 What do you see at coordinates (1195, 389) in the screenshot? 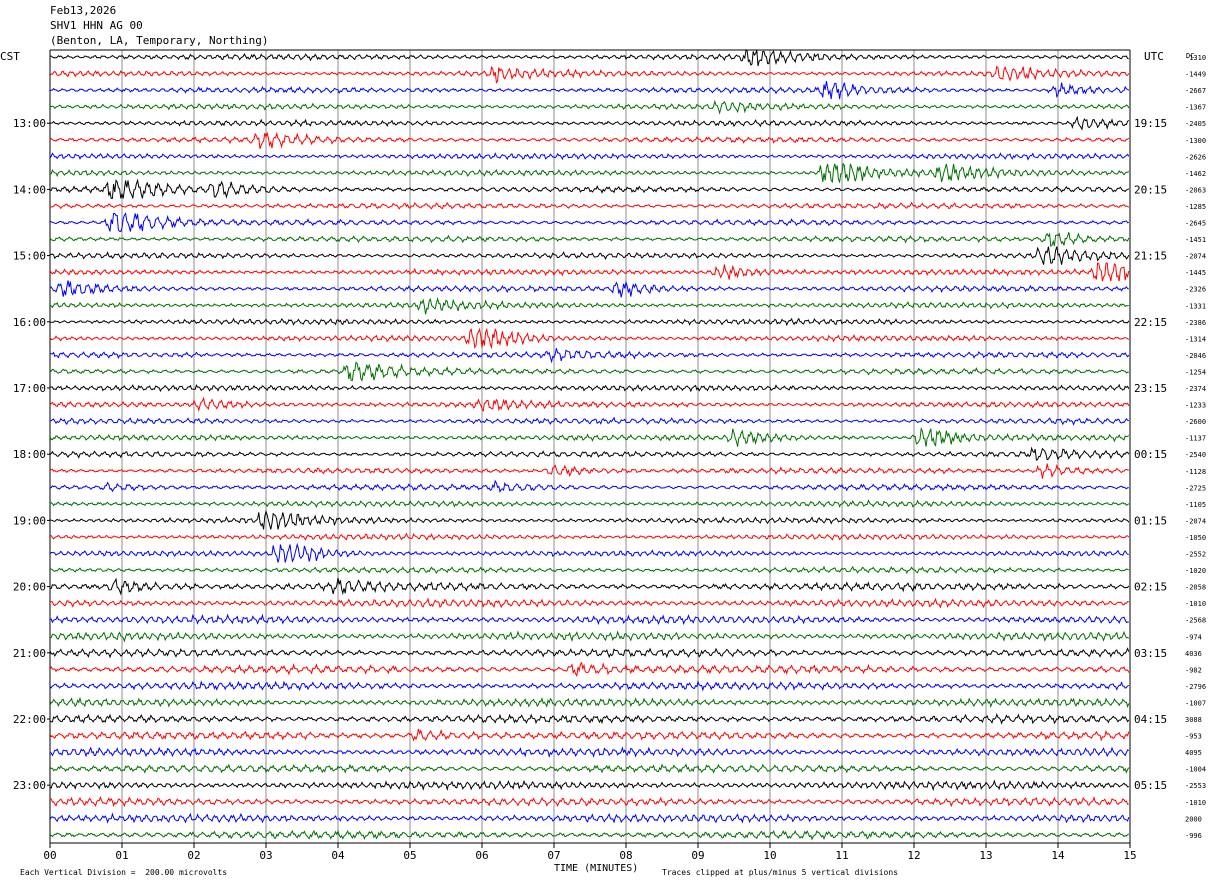
I see `dc-offset-label: -2374` at bounding box center [1195, 389].